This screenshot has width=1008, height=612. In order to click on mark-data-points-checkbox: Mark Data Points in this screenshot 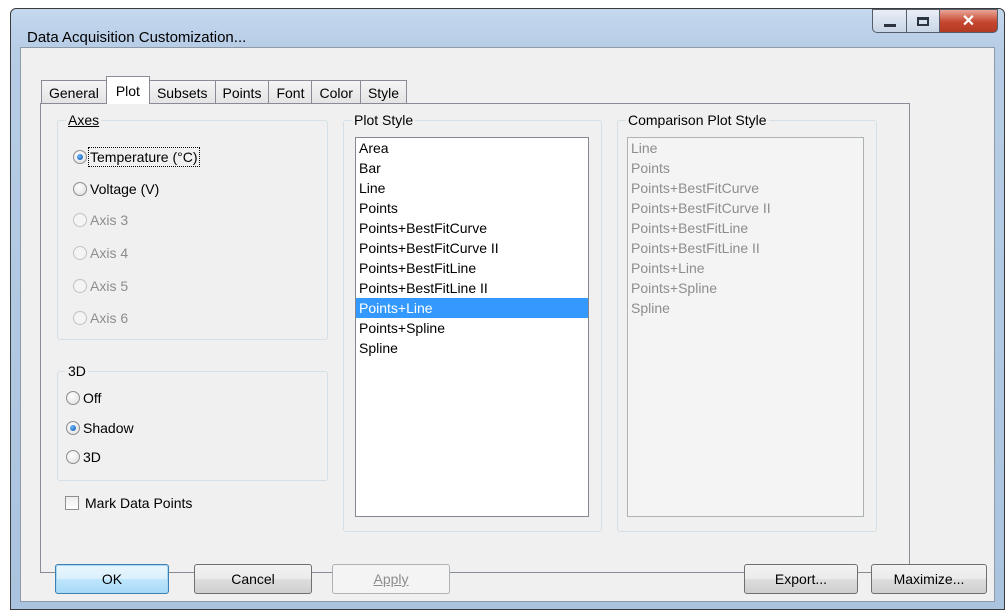, I will do `click(128, 503)`.